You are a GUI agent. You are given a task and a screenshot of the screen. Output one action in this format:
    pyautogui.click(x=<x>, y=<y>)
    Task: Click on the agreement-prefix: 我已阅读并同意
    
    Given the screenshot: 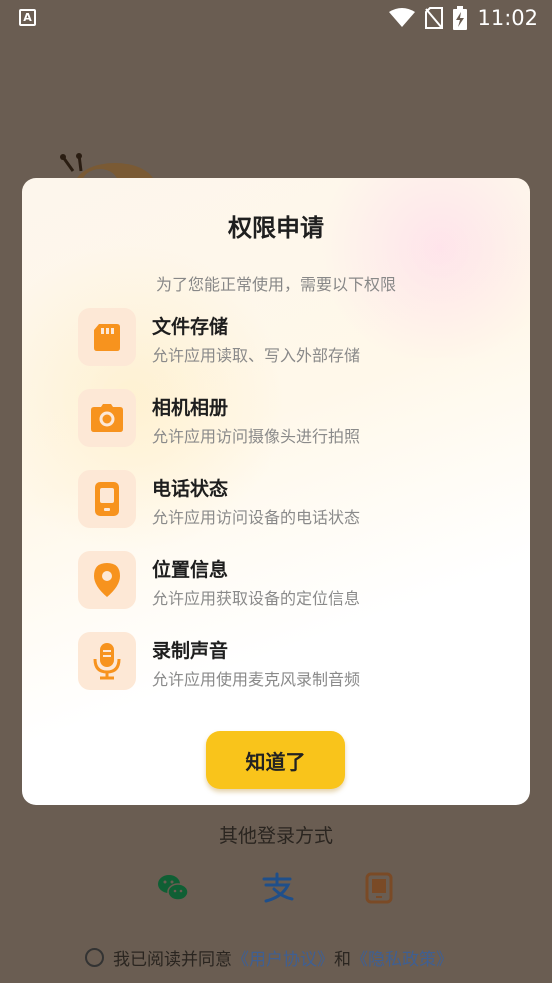 What is the action you would take?
    pyautogui.click(x=172, y=960)
    